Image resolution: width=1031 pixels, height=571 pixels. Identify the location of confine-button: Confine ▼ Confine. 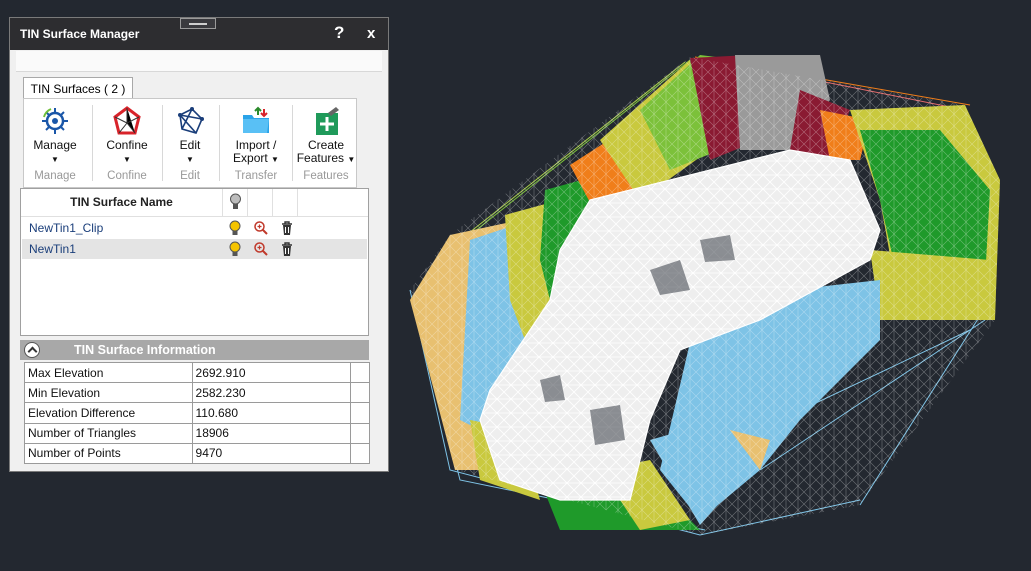
(127, 143).